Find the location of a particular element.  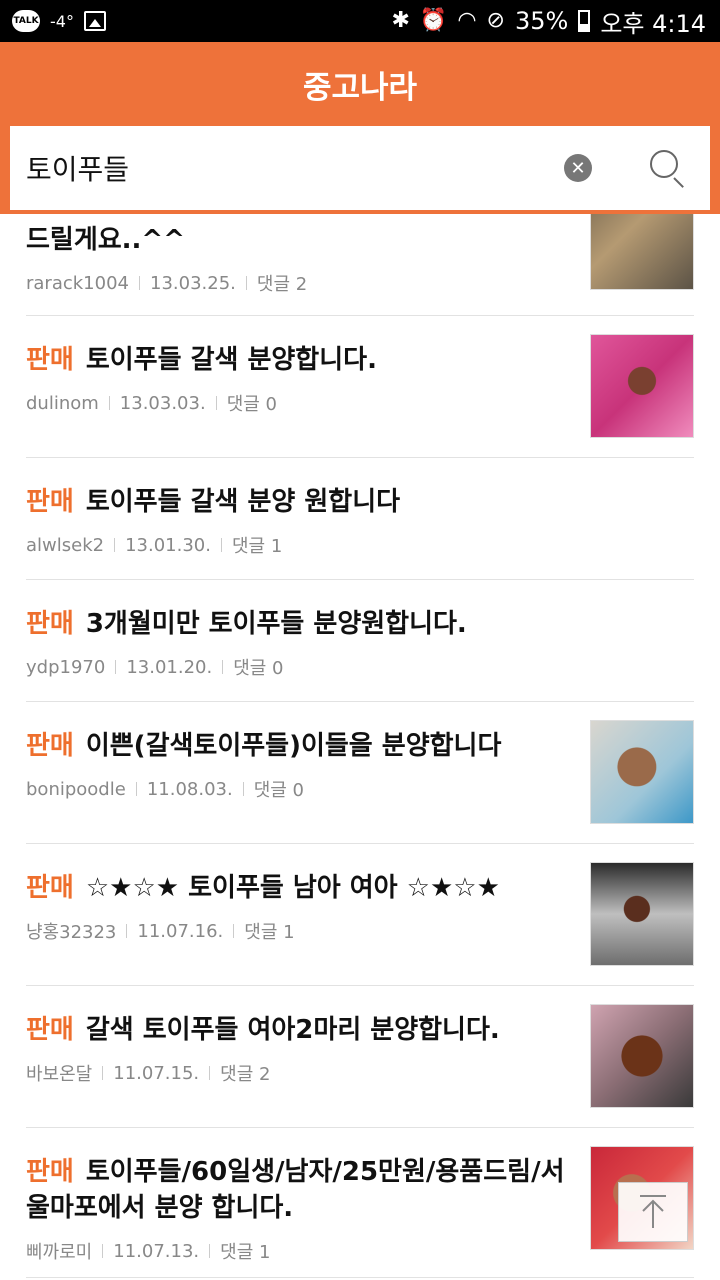

item-title: 판매 토이푸들 갈색 분양합니다. is located at coordinates (301, 360).